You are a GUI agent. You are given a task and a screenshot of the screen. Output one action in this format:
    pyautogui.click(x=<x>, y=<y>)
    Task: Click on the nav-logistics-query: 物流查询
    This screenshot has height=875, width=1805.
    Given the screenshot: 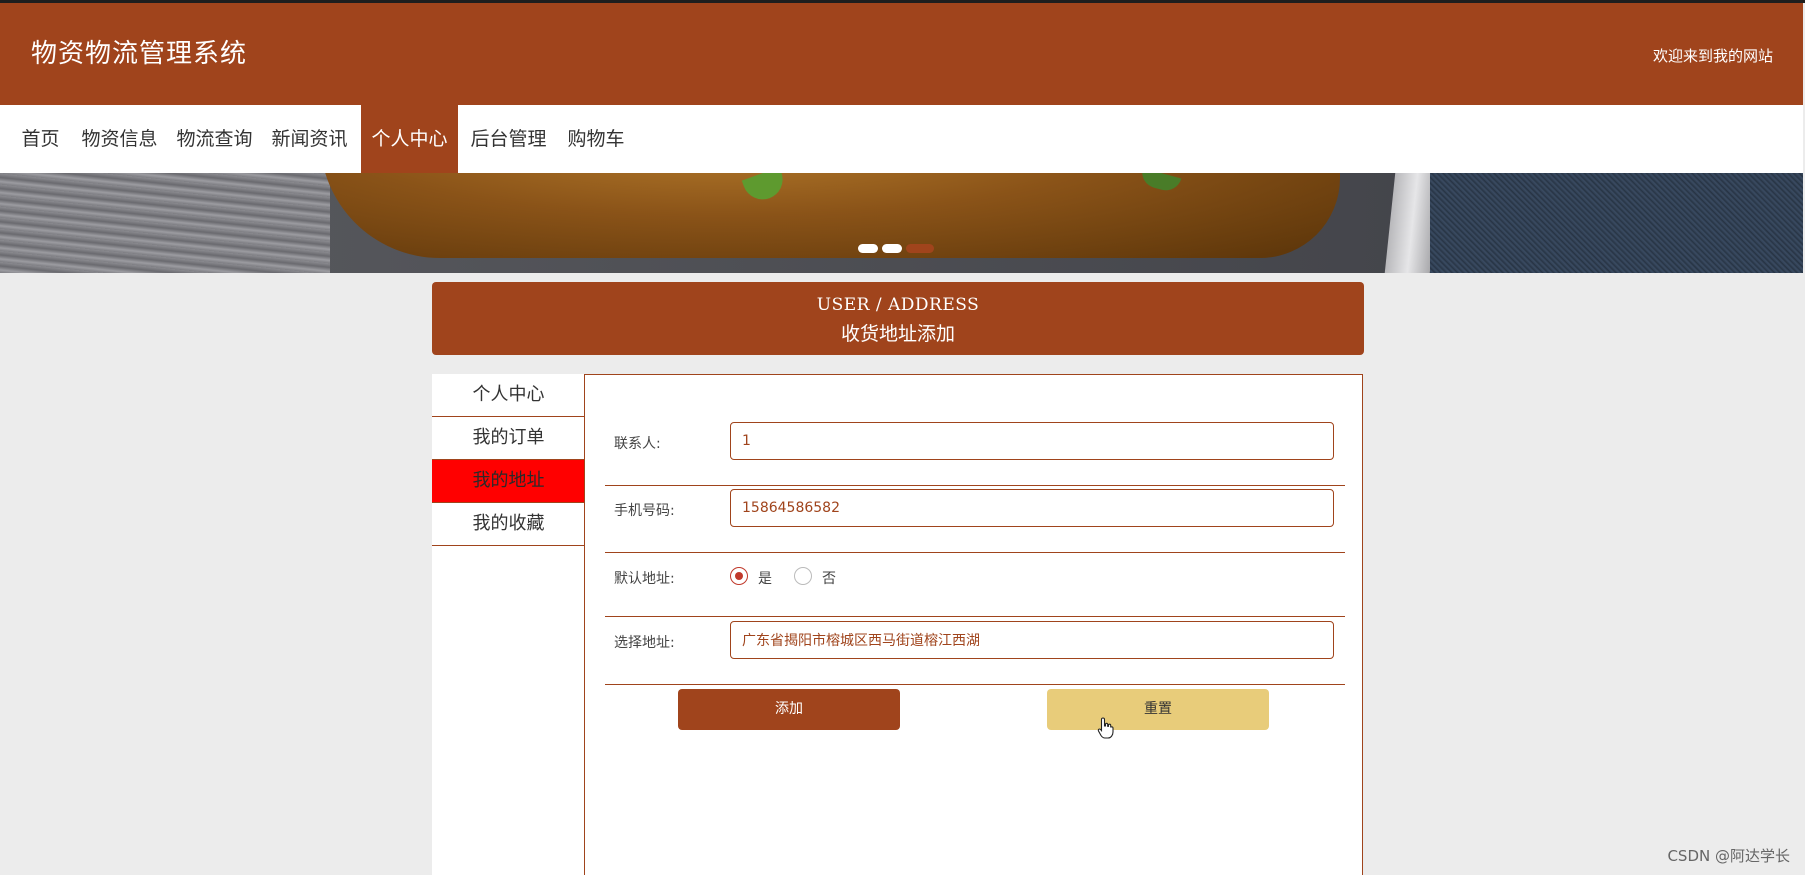 What is the action you would take?
    pyautogui.click(x=214, y=139)
    